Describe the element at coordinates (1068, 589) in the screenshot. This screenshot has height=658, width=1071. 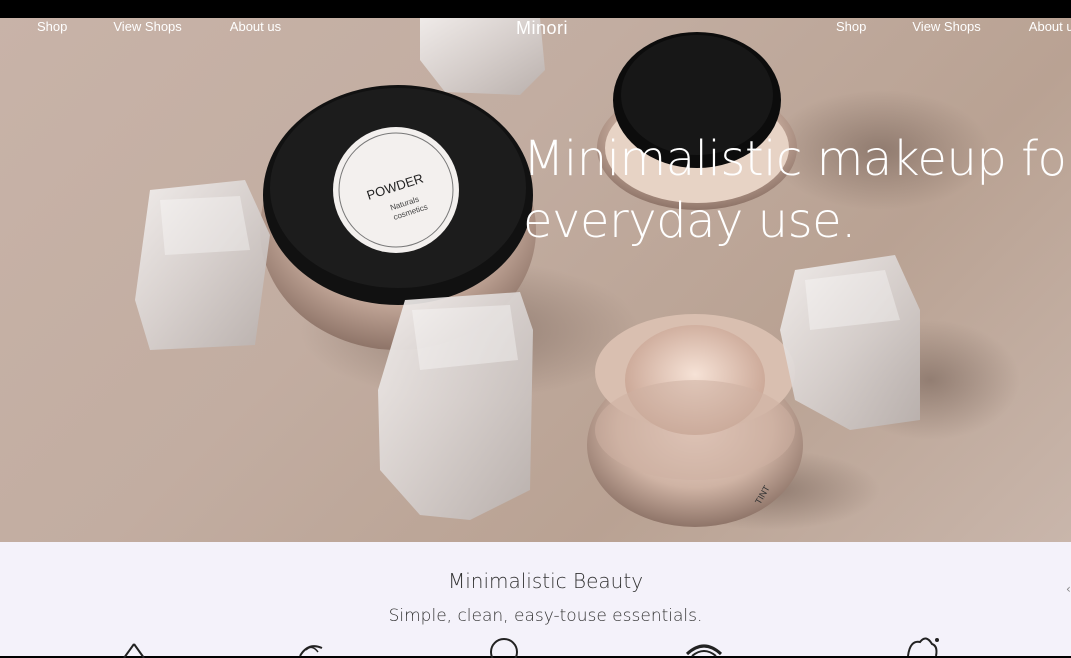
I see `scroll-indicator: ‹` at that location.